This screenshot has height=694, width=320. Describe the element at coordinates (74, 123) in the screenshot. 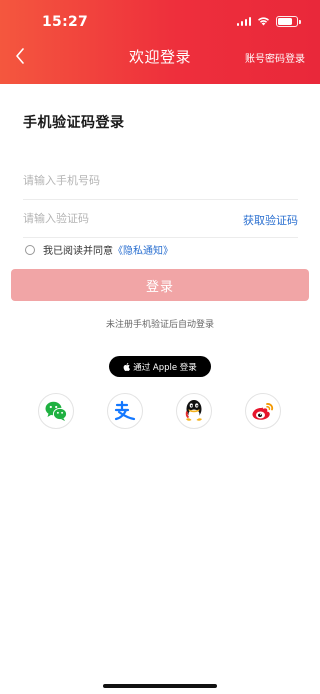

I see `form-title: 手机验证码登录` at that location.